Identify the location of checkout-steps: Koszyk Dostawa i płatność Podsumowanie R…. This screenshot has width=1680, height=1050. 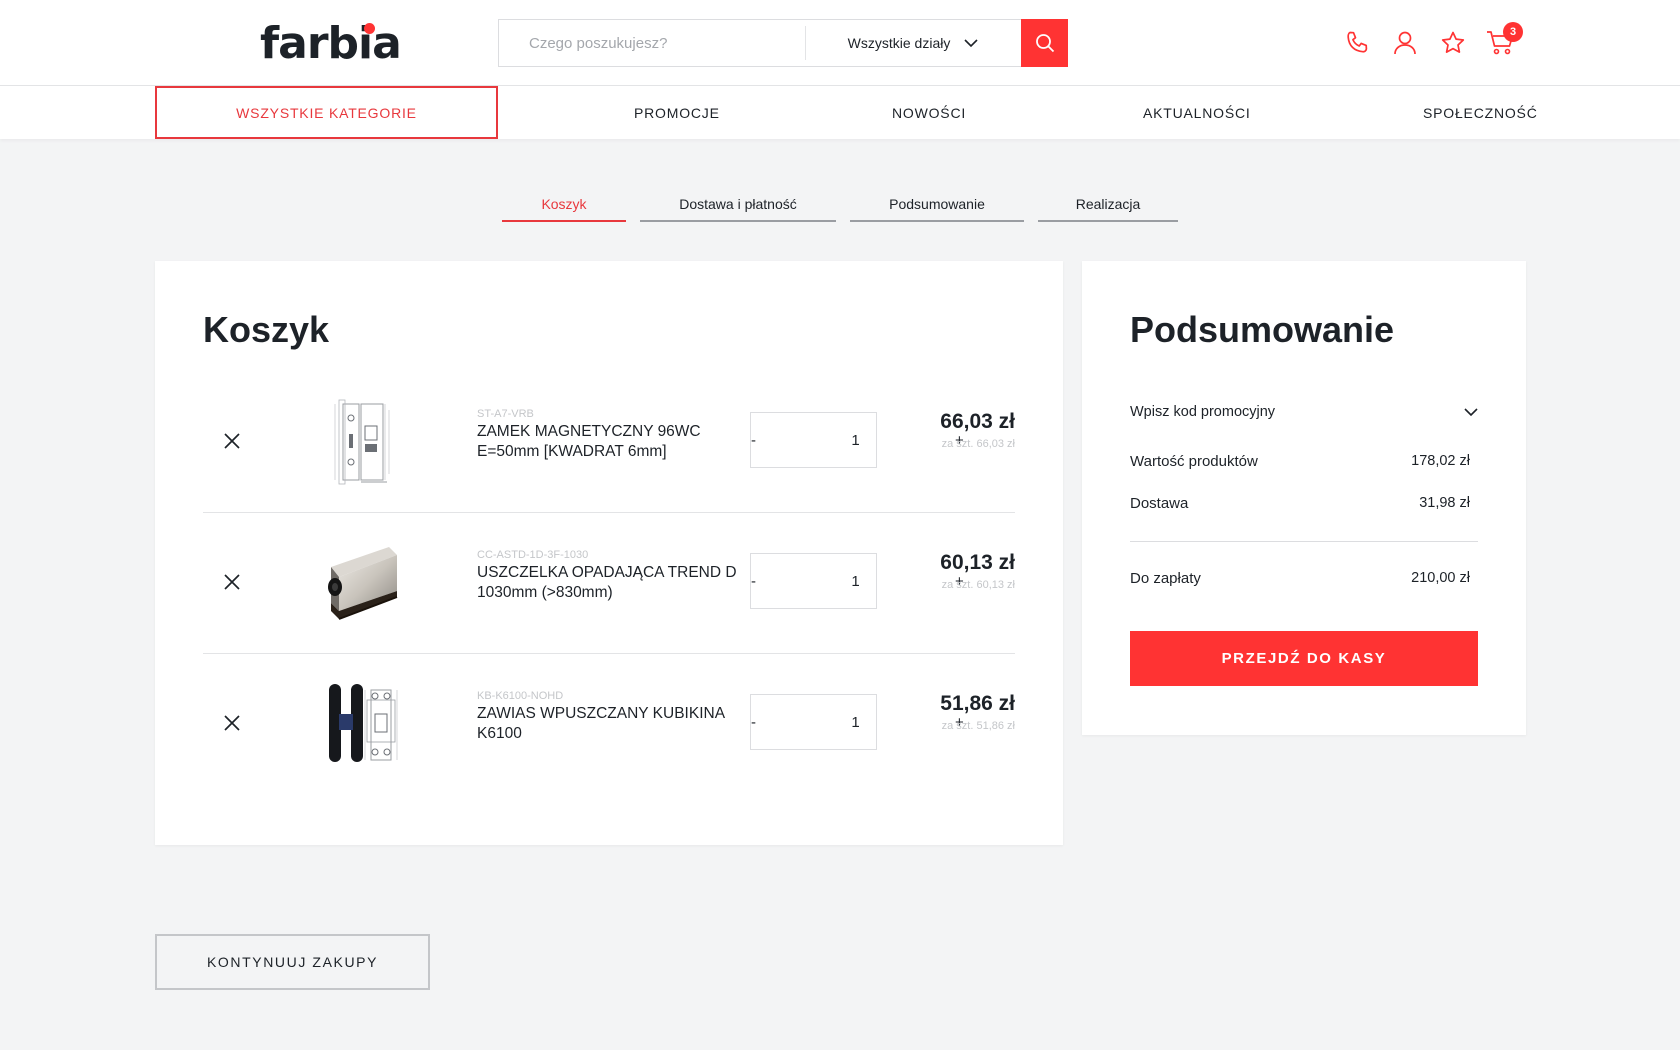
(840, 204).